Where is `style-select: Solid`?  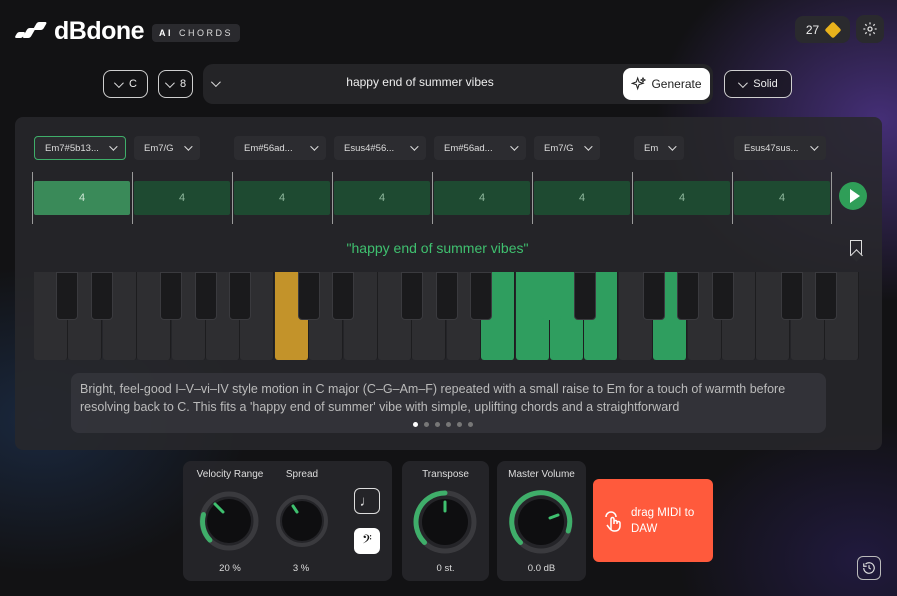
style-select: Solid is located at coordinates (758, 84).